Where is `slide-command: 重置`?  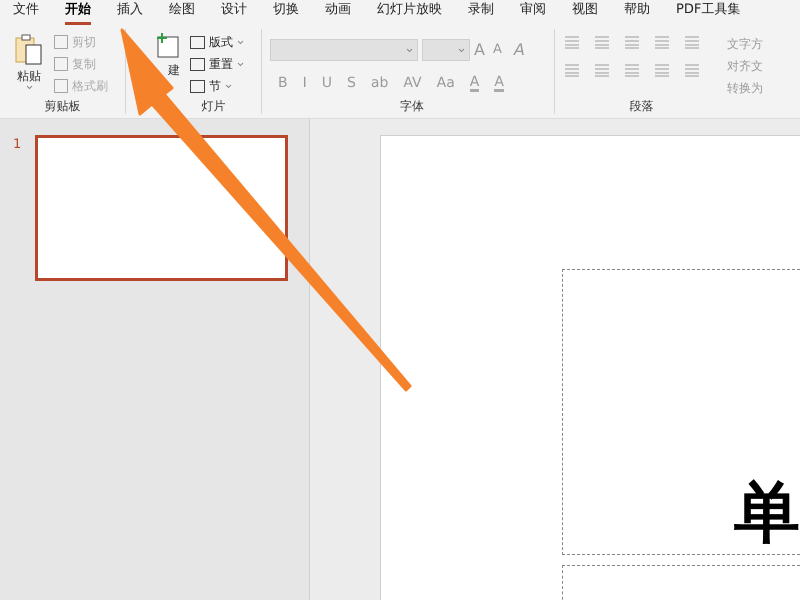 slide-command: 重置 is located at coordinates (217, 64).